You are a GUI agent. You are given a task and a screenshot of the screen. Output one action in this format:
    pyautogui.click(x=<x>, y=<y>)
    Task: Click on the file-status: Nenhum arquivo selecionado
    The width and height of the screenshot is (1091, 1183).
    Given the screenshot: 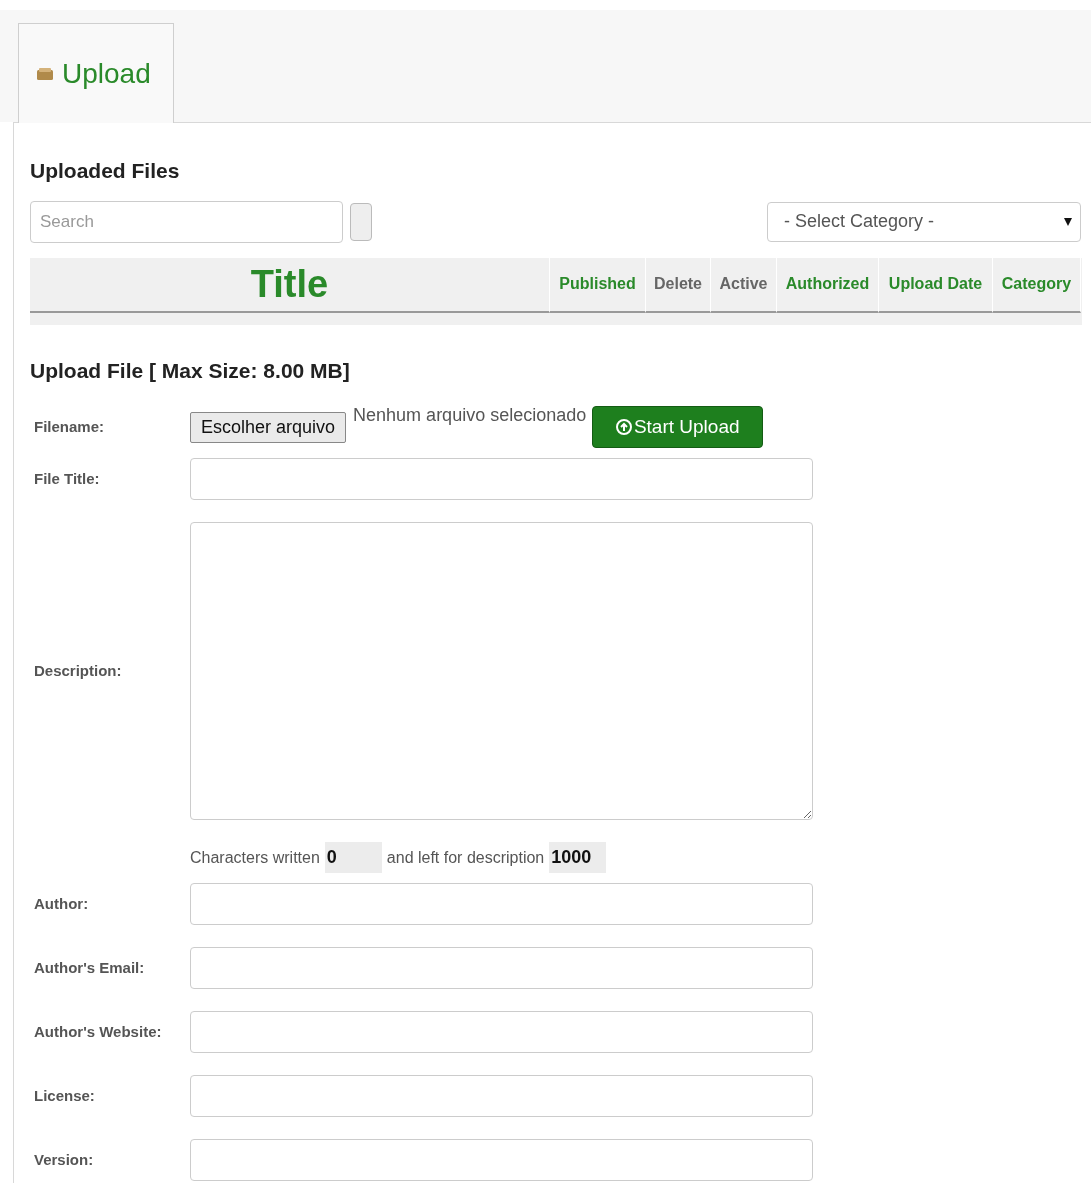 What is the action you would take?
    pyautogui.click(x=470, y=415)
    